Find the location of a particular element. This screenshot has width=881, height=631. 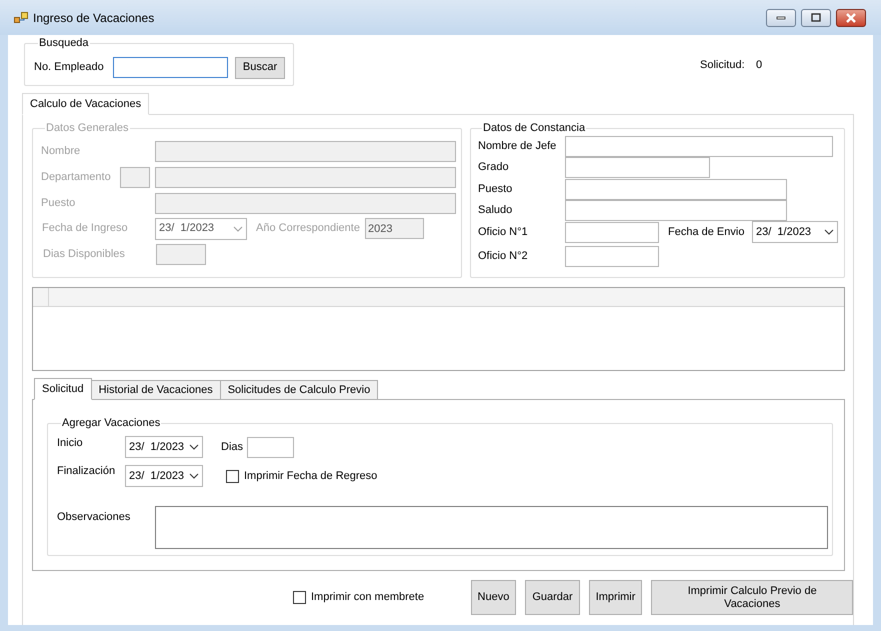

request-number: 0 is located at coordinates (759, 65).